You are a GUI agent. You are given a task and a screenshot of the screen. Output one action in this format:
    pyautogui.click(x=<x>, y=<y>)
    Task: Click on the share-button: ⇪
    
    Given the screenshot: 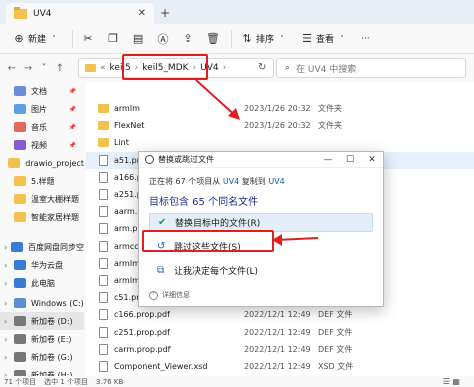 What is the action you would take?
    pyautogui.click(x=189, y=39)
    